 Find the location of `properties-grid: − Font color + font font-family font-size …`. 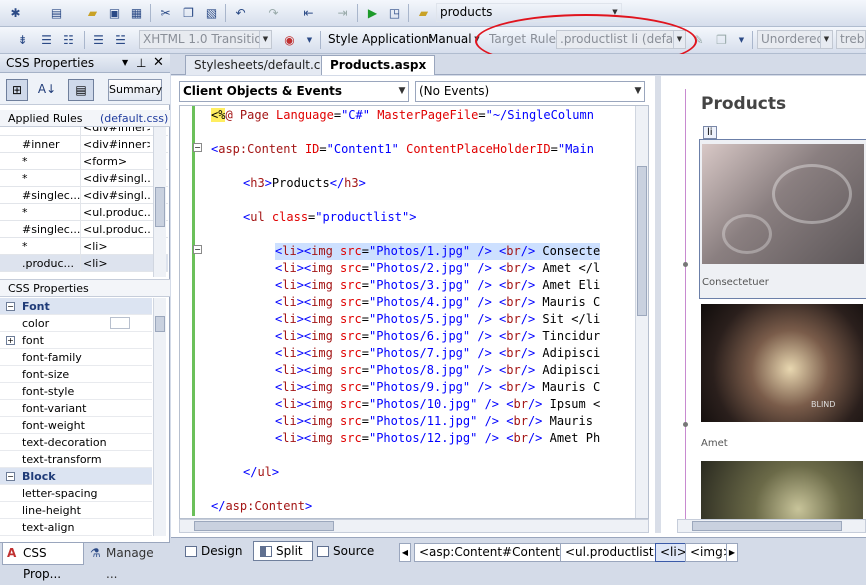

properties-grid: − Font color + font font-family font-size … is located at coordinates (85, 417).